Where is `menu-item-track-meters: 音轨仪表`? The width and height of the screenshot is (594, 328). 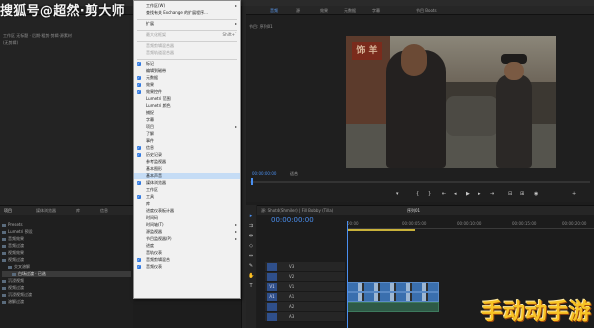 menu-item-track-meters: 音轨仪表 is located at coordinates (187, 253).